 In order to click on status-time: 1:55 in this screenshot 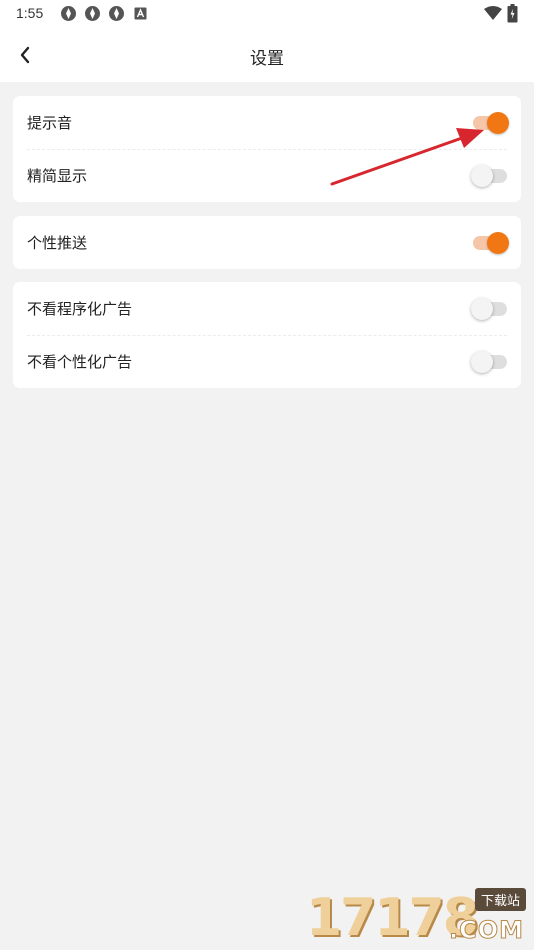, I will do `click(30, 13)`.